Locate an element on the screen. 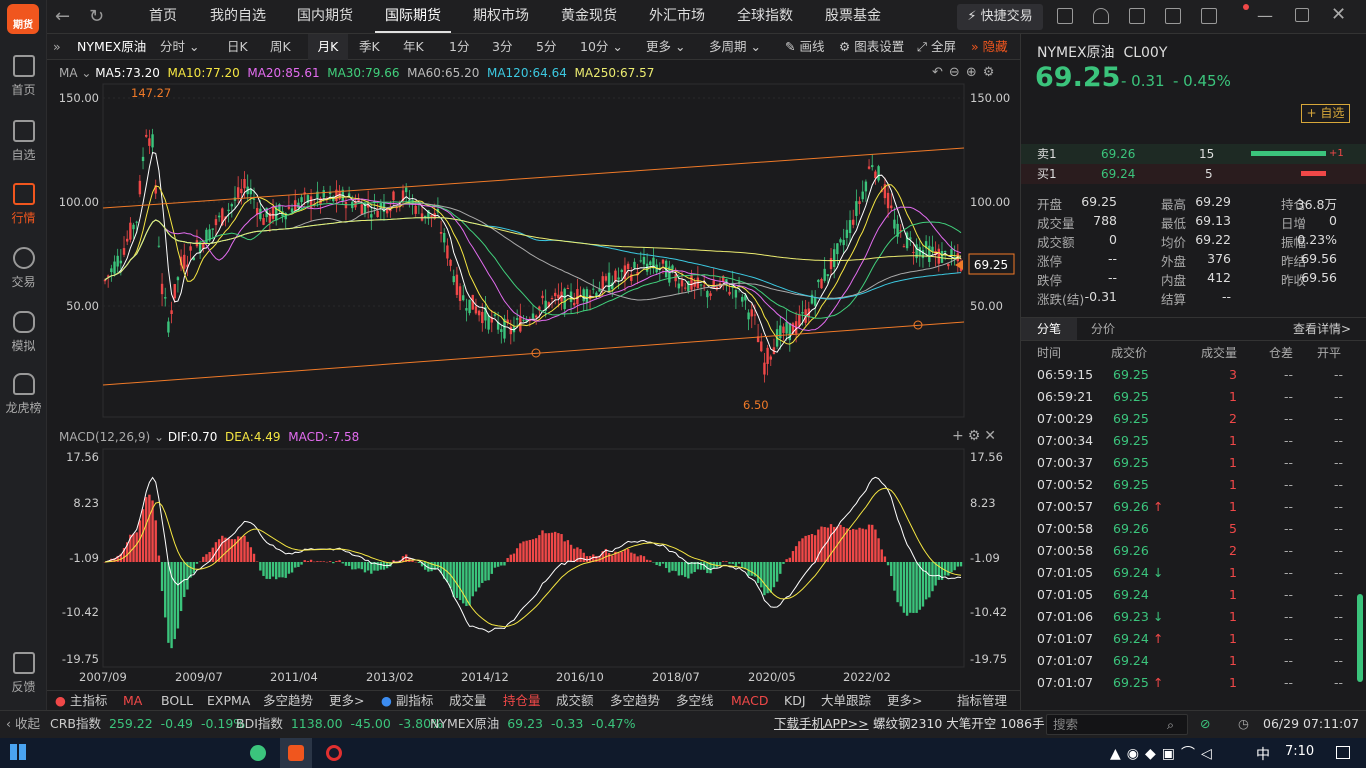 Image resolution: width=1366 pixels, height=768 pixels. nav-rankings: 龙虎榜 is located at coordinates (23, 403).